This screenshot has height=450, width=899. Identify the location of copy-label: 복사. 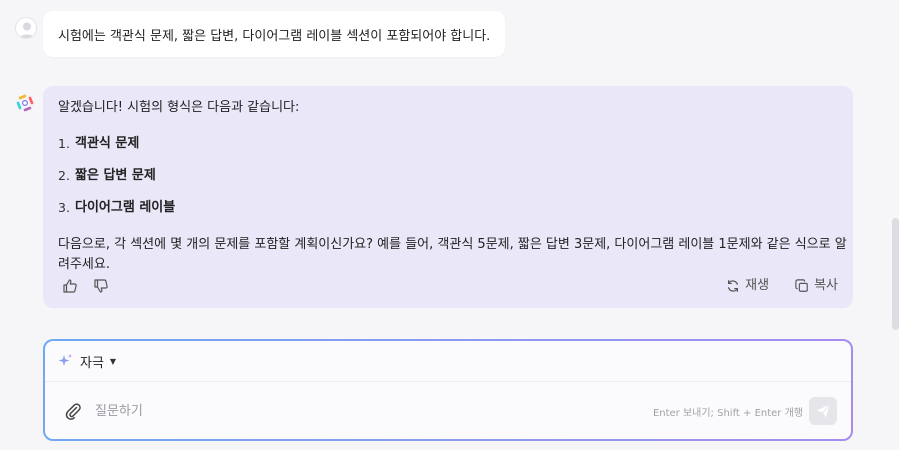
(826, 285).